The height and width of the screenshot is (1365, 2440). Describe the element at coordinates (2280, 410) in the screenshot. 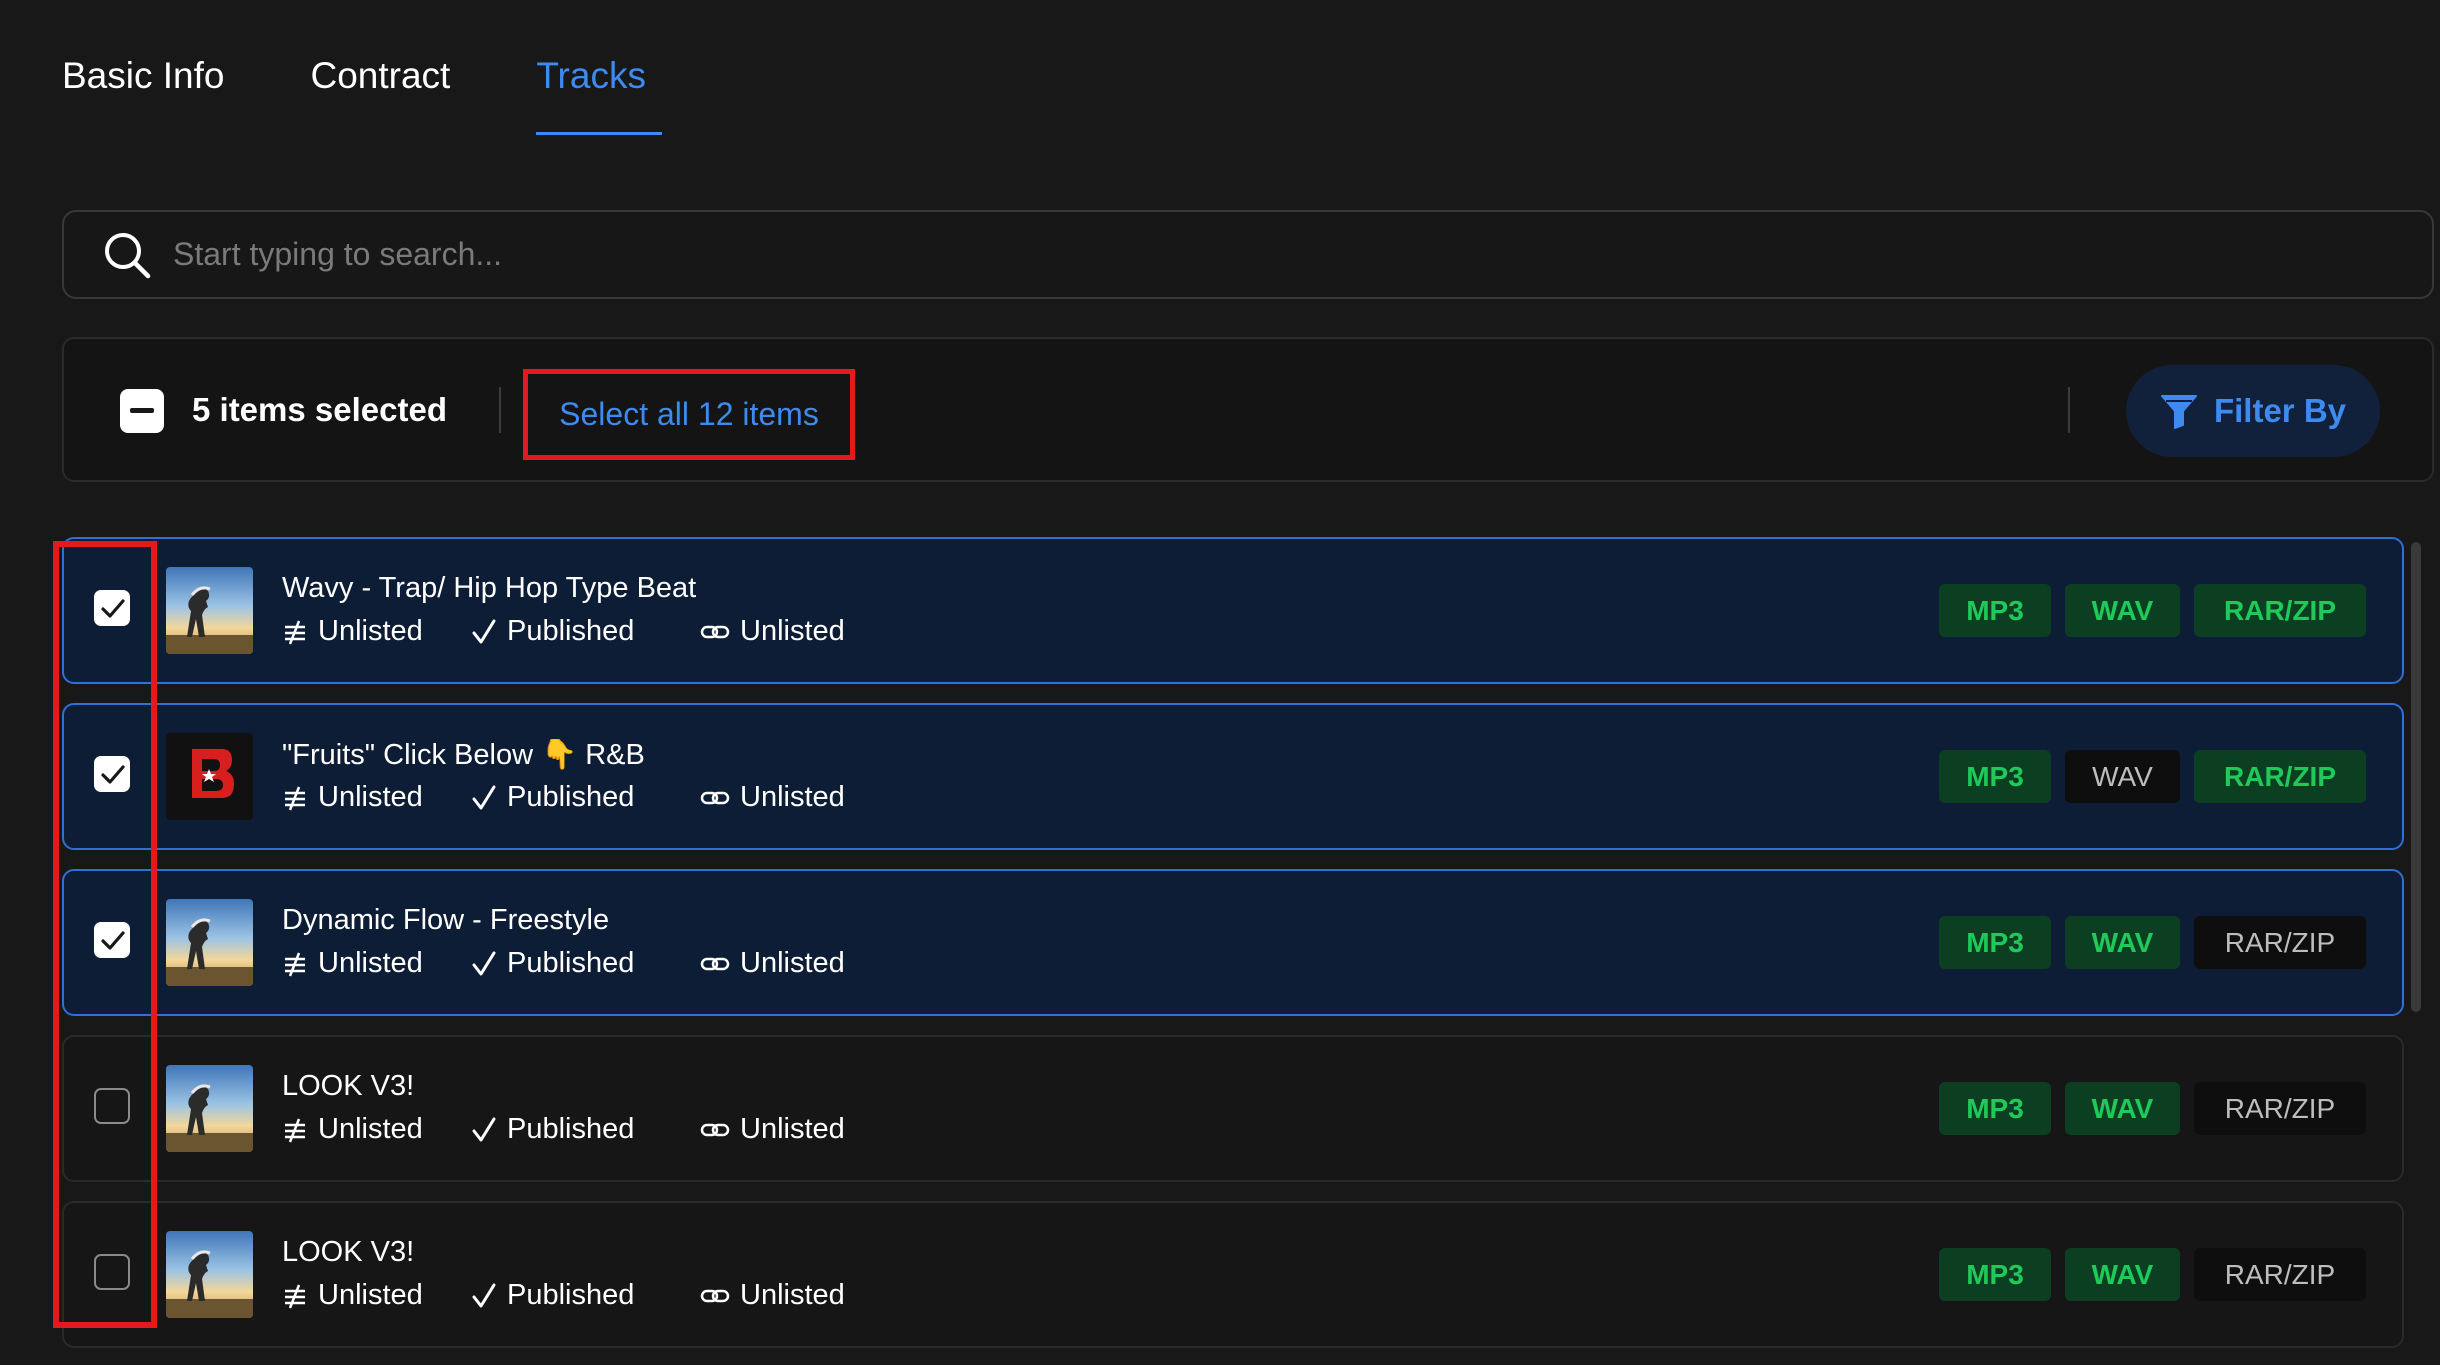

I see `filter-by-label: Filter By` at that location.